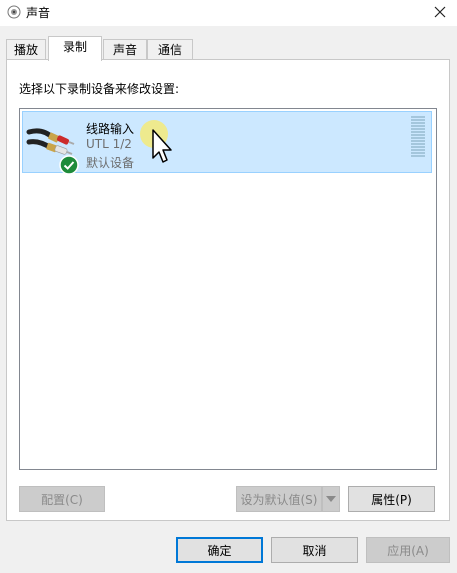  I want to click on properties-button: 属性(P), so click(391, 499).